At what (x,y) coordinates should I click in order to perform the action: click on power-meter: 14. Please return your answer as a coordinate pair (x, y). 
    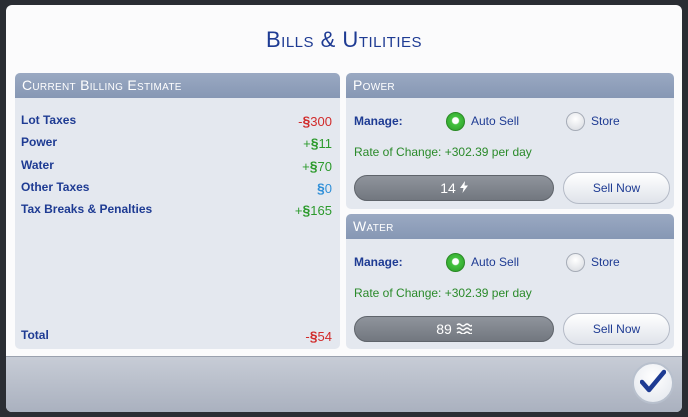
    Looking at the image, I should click on (454, 188).